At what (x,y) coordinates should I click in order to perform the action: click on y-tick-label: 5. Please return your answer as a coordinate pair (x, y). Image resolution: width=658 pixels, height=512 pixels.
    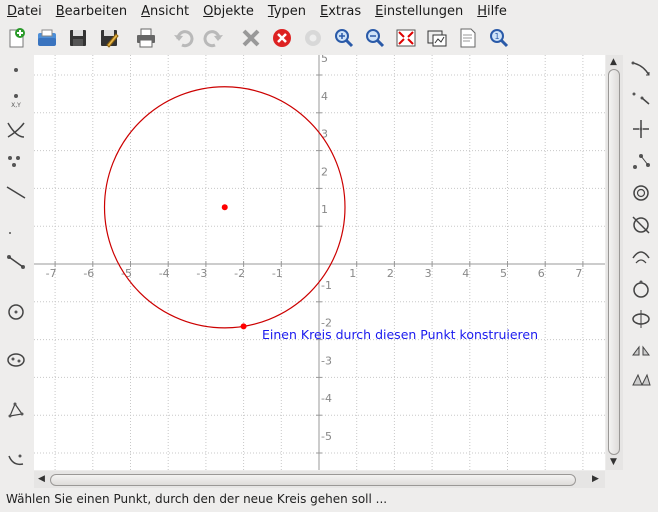
    Looking at the image, I should click on (324, 60).